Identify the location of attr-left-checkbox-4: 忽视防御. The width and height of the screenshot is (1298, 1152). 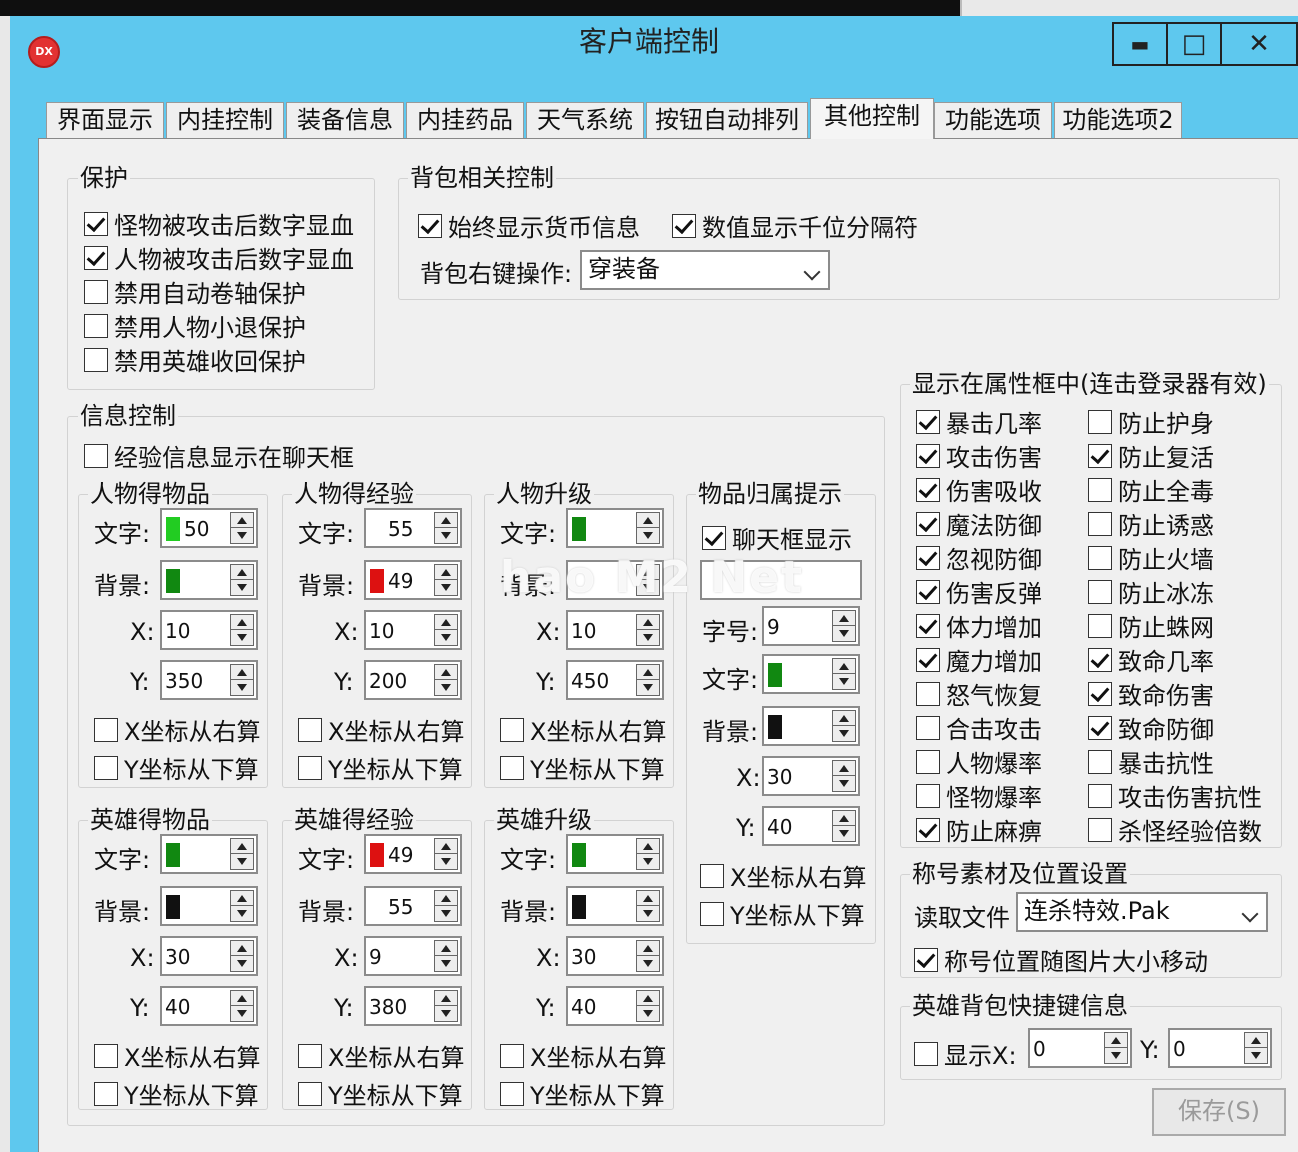
(979, 557).